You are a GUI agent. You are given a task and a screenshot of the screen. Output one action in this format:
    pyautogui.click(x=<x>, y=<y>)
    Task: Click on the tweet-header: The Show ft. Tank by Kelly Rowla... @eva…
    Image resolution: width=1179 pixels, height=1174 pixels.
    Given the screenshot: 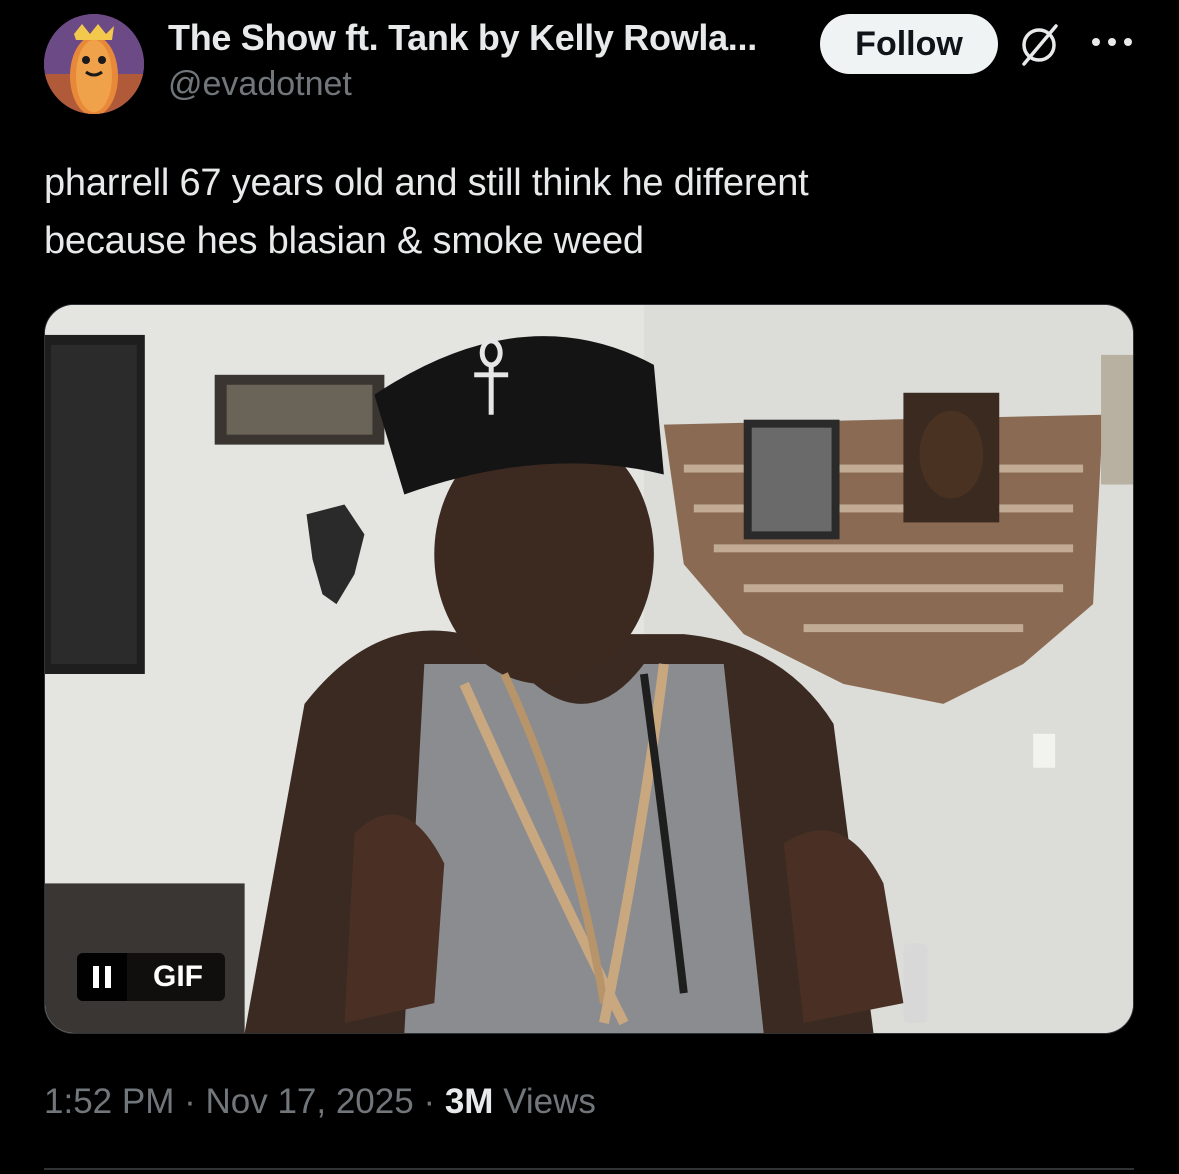 What is the action you would take?
    pyautogui.click(x=589, y=70)
    